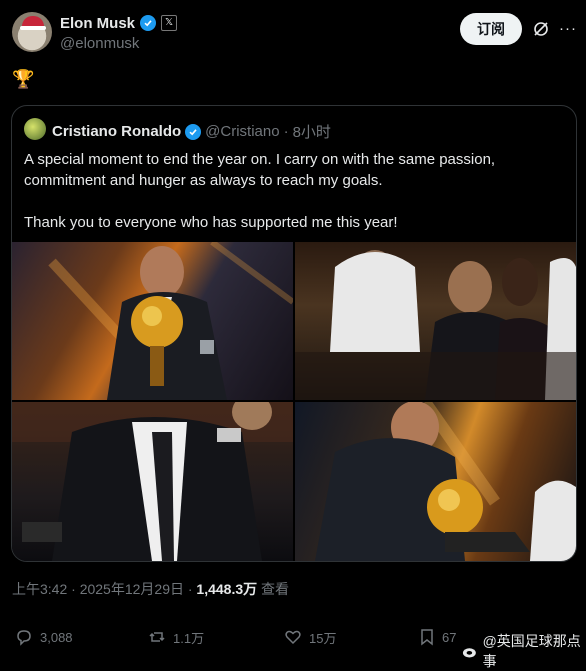 This screenshot has height=671, width=586. I want to click on more-icon: ···, so click(568, 28).